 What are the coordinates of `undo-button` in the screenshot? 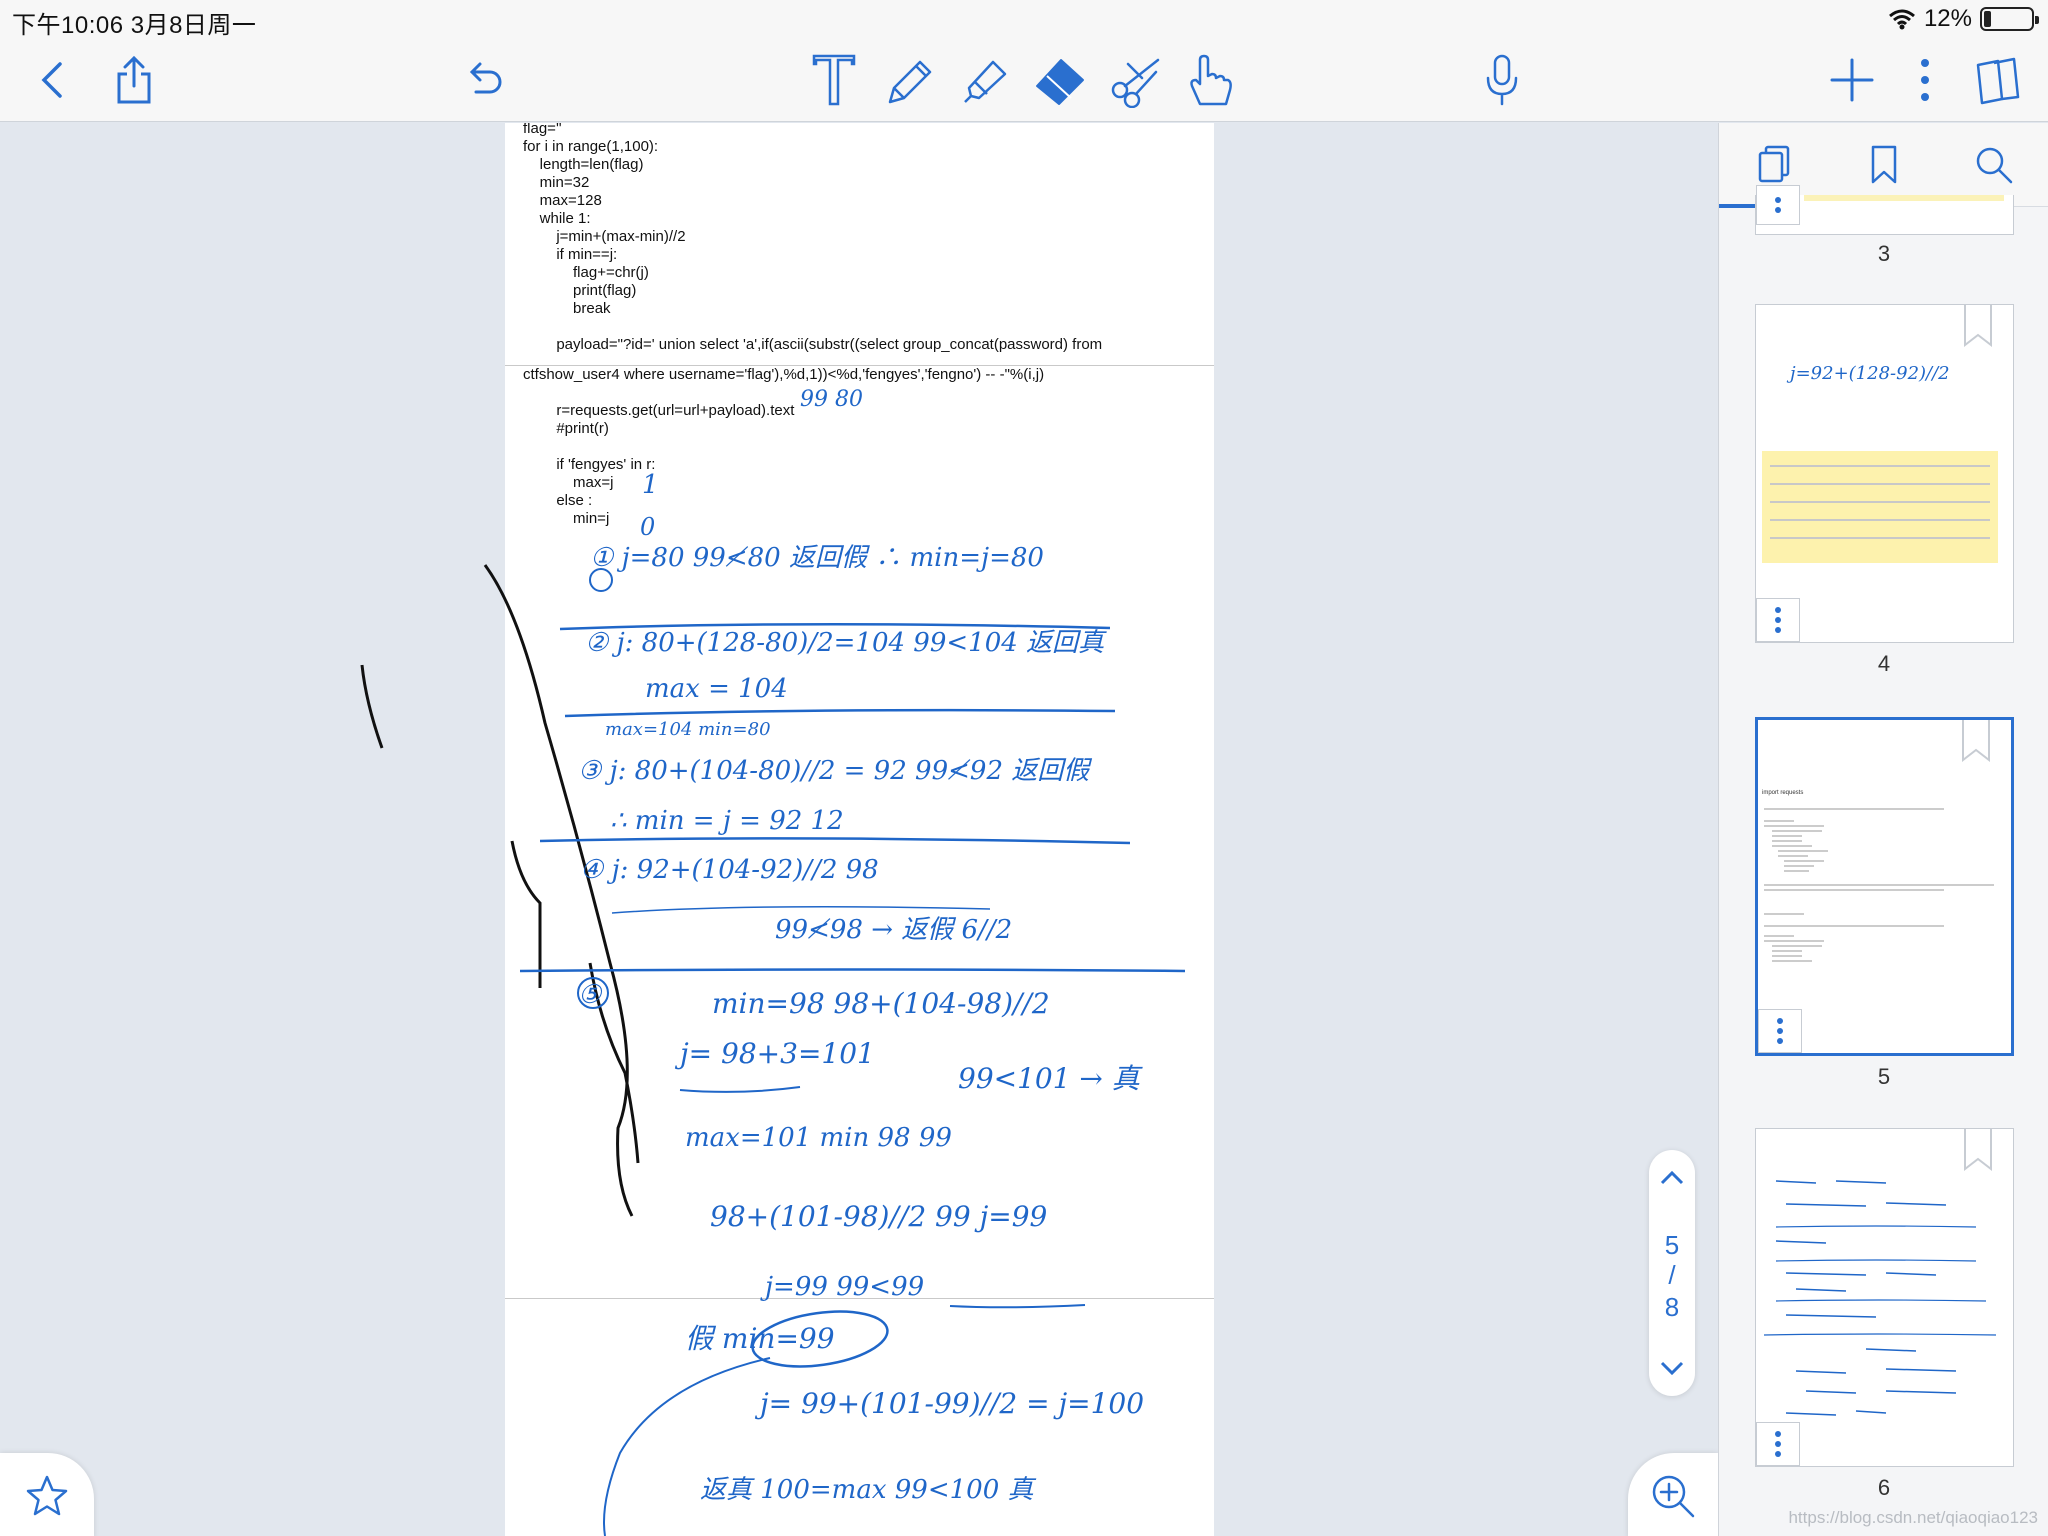 It's located at (484, 80).